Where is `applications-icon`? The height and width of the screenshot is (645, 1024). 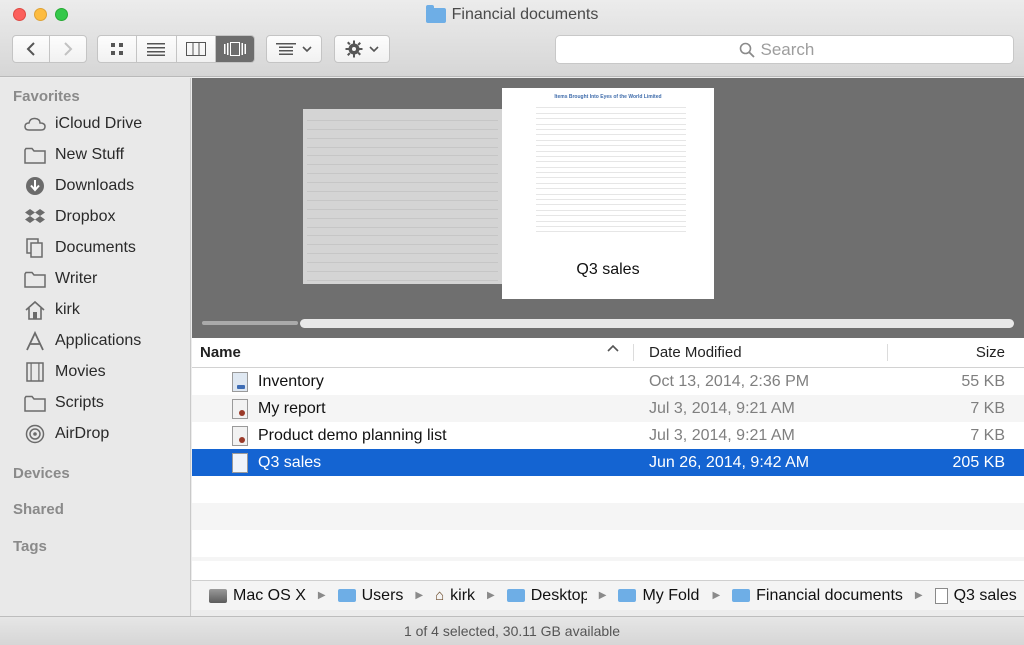 applications-icon is located at coordinates (35, 341).